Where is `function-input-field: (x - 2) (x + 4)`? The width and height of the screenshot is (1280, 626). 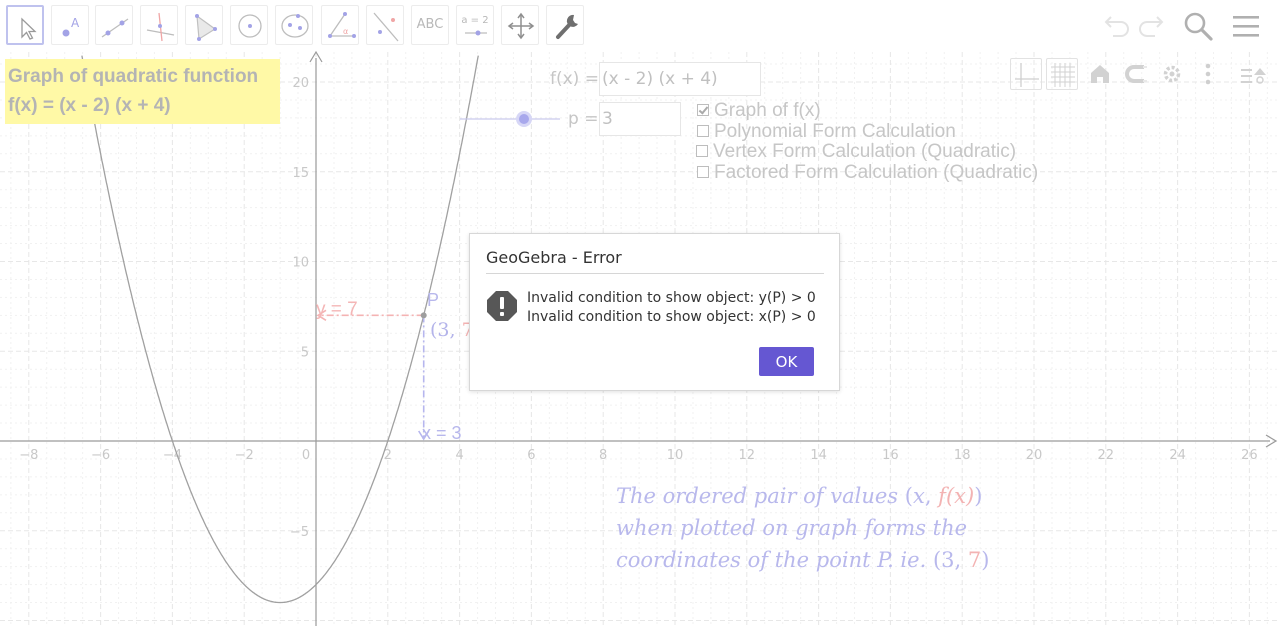
function-input-field: (x - 2) (x + 4) is located at coordinates (680, 79).